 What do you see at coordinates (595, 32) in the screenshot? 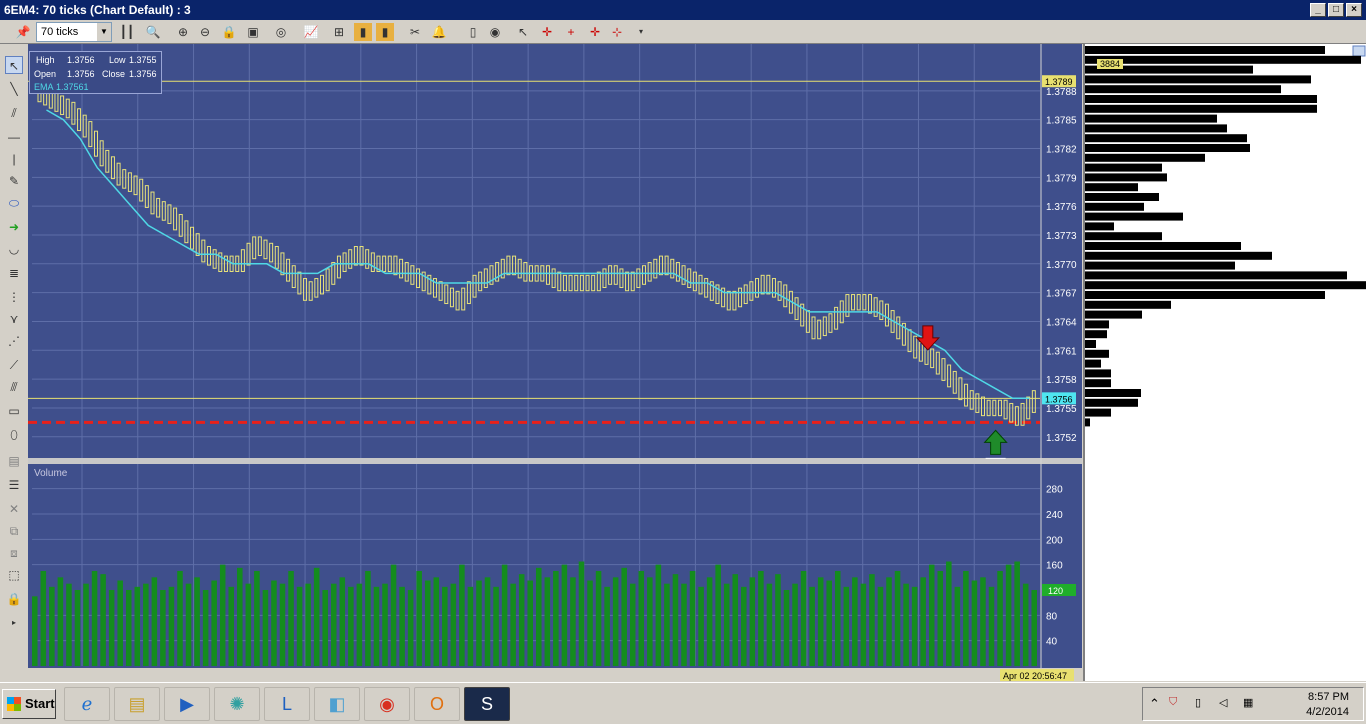
I see `crosshair-lock-icon: ✛` at bounding box center [595, 32].